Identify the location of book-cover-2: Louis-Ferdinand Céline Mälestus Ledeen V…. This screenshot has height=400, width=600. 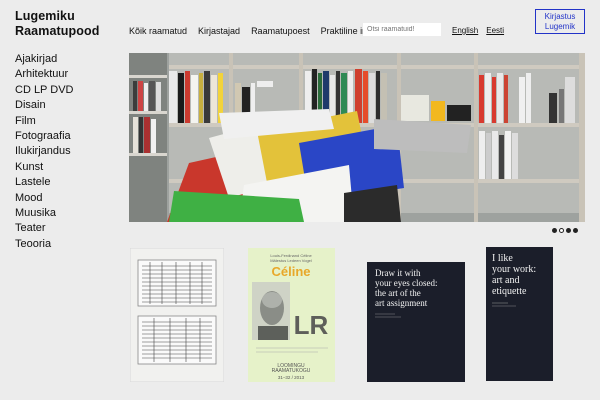
(291, 315).